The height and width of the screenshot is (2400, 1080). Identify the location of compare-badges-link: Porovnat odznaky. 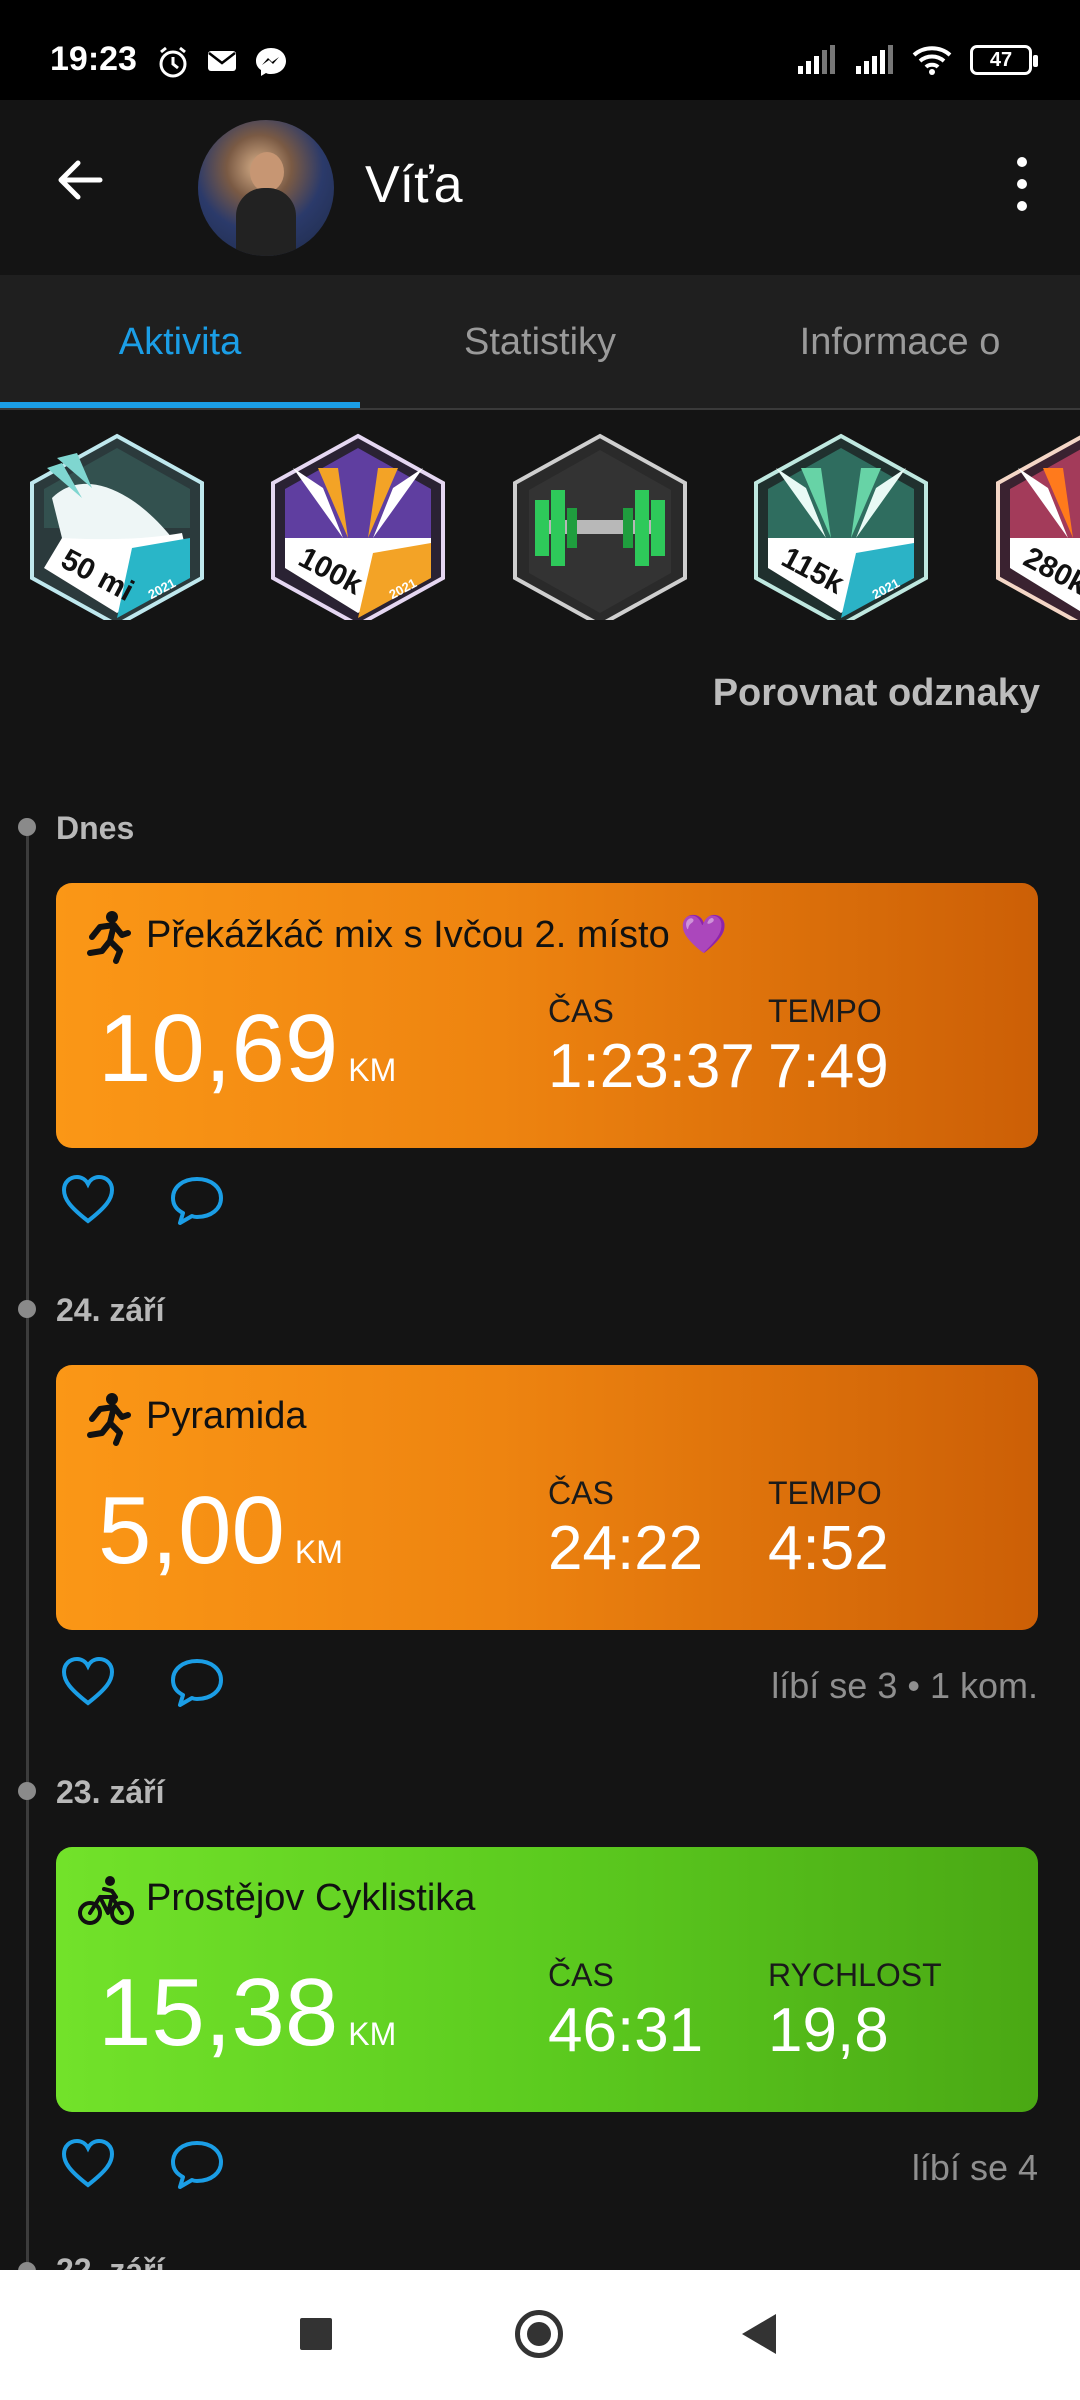
(876, 693).